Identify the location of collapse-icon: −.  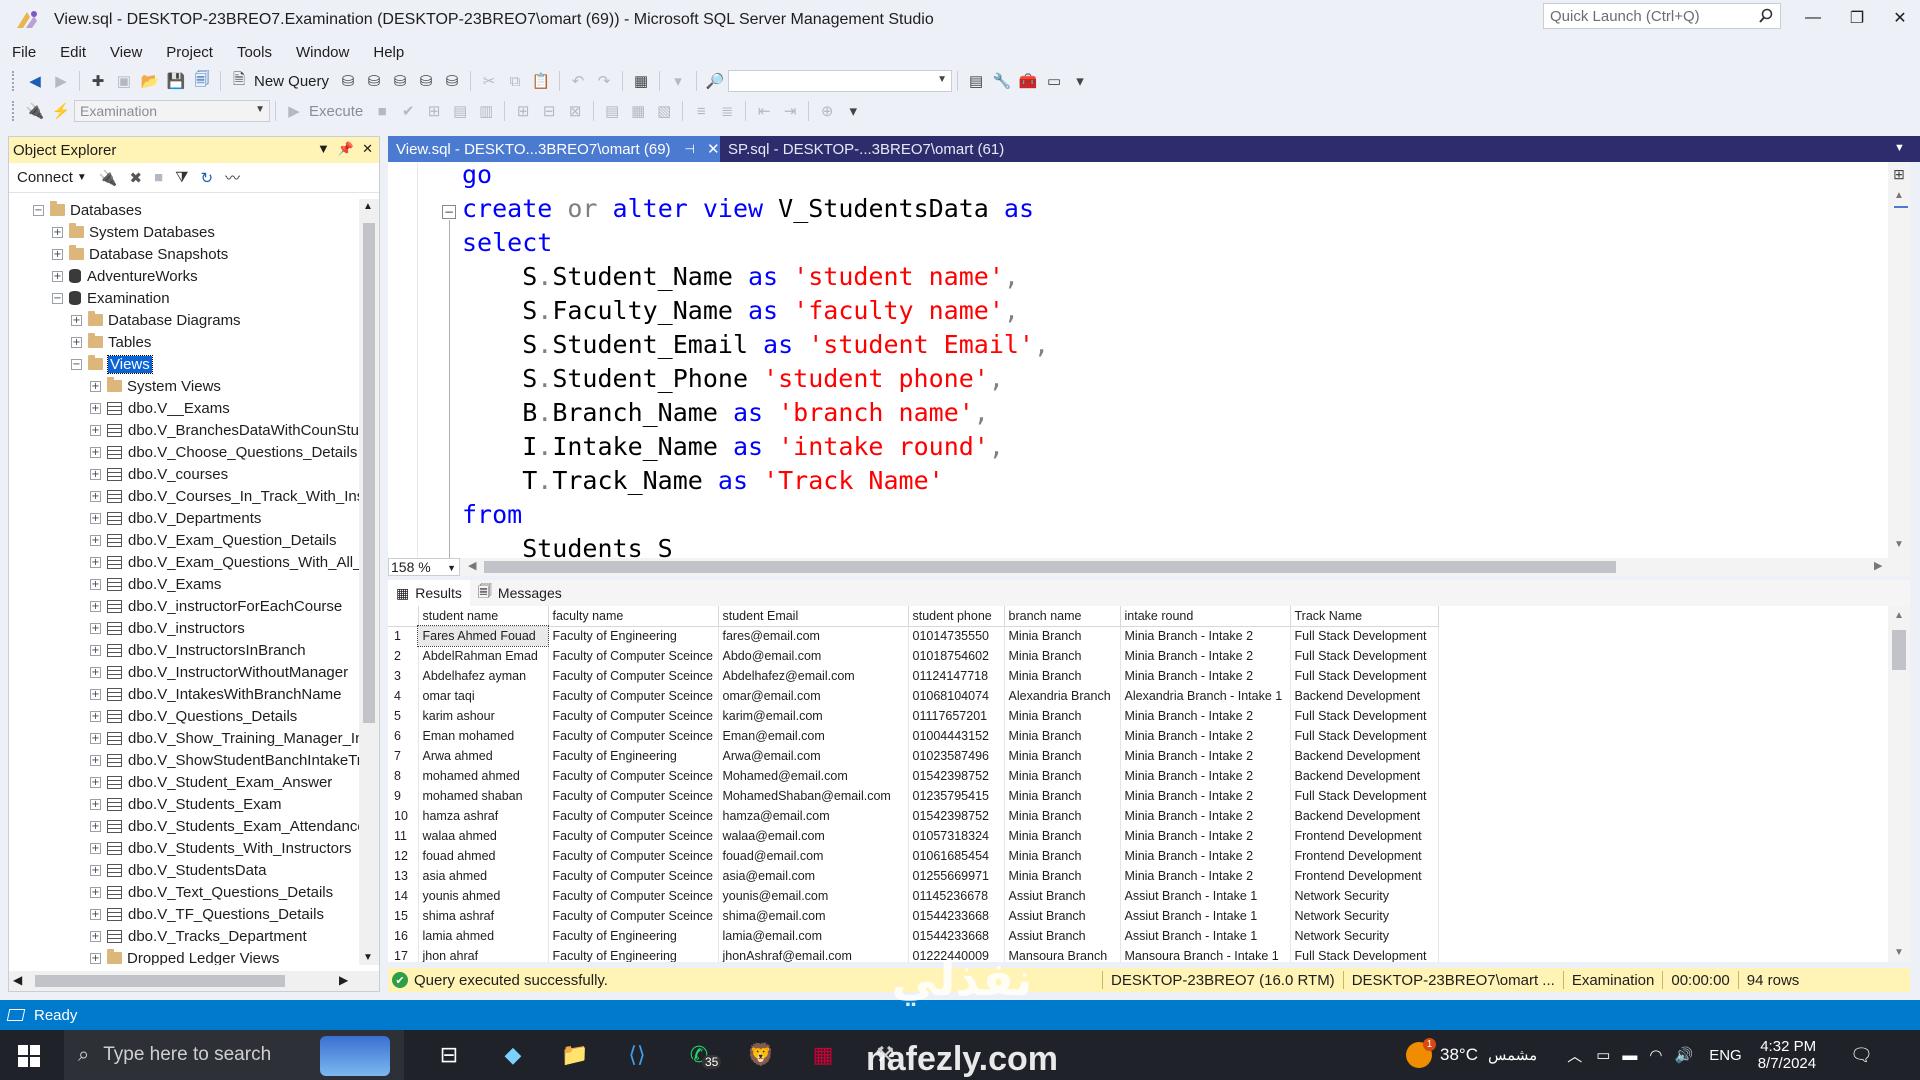
(57, 298).